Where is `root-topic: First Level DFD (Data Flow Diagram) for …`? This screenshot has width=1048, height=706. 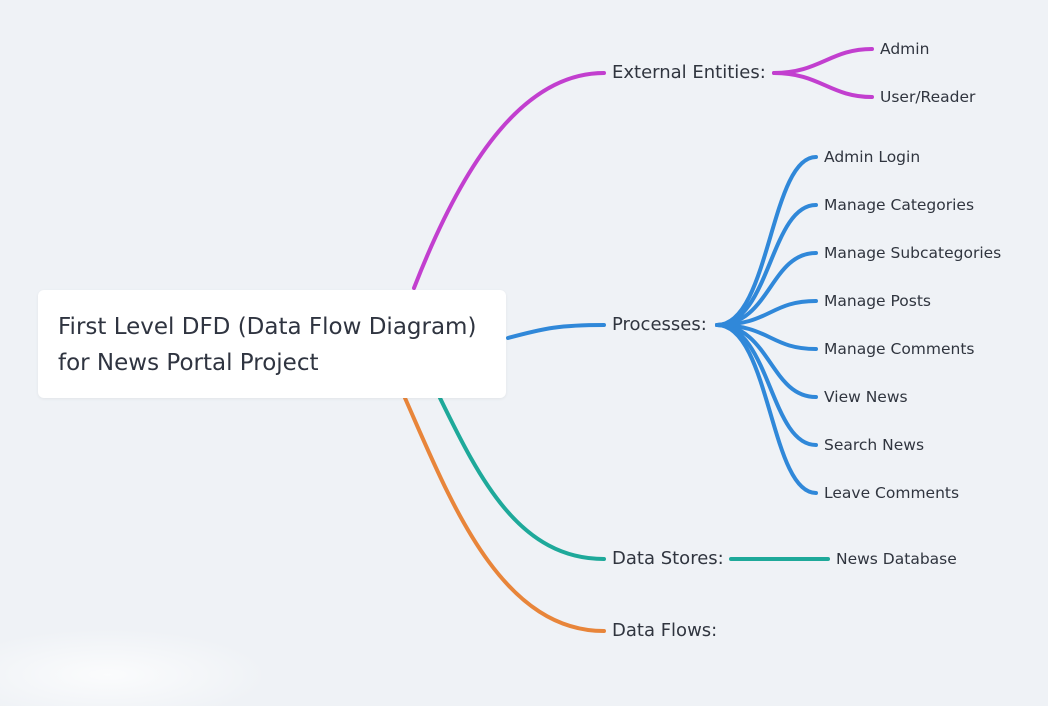 root-topic: First Level DFD (Data Flow Diagram) for … is located at coordinates (272, 344).